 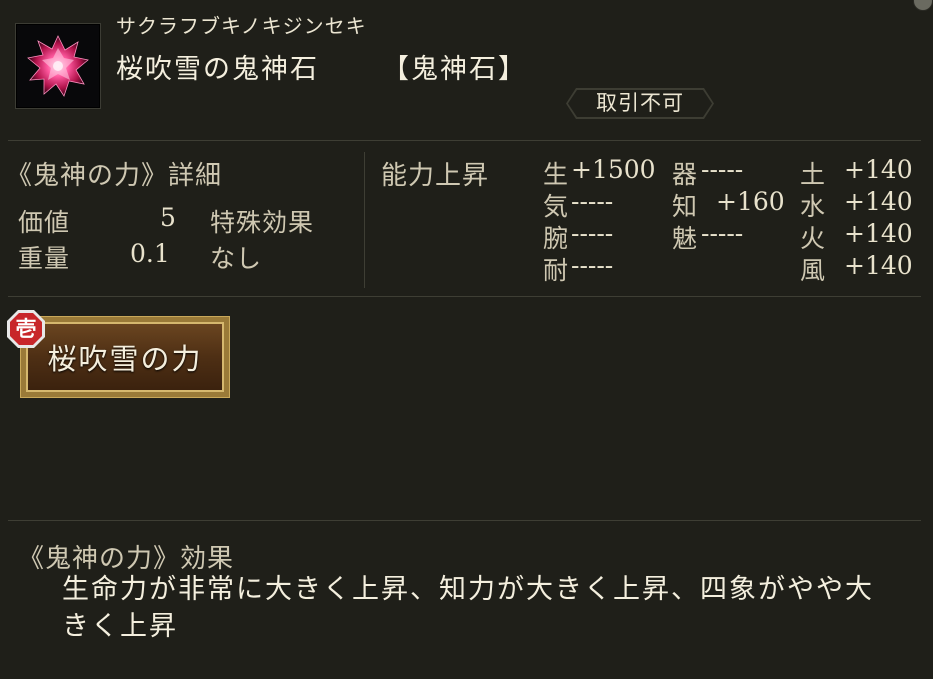 I want to click on trade-status-label: 取引不可, so click(x=640, y=103).